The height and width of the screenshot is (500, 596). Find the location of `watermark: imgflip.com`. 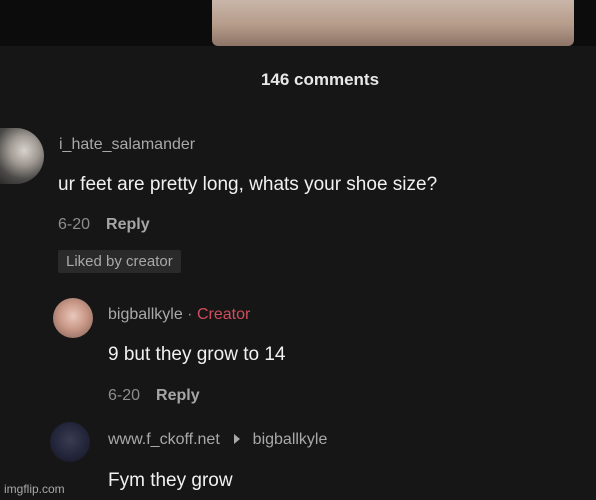

watermark: imgflip.com is located at coordinates (34, 489).